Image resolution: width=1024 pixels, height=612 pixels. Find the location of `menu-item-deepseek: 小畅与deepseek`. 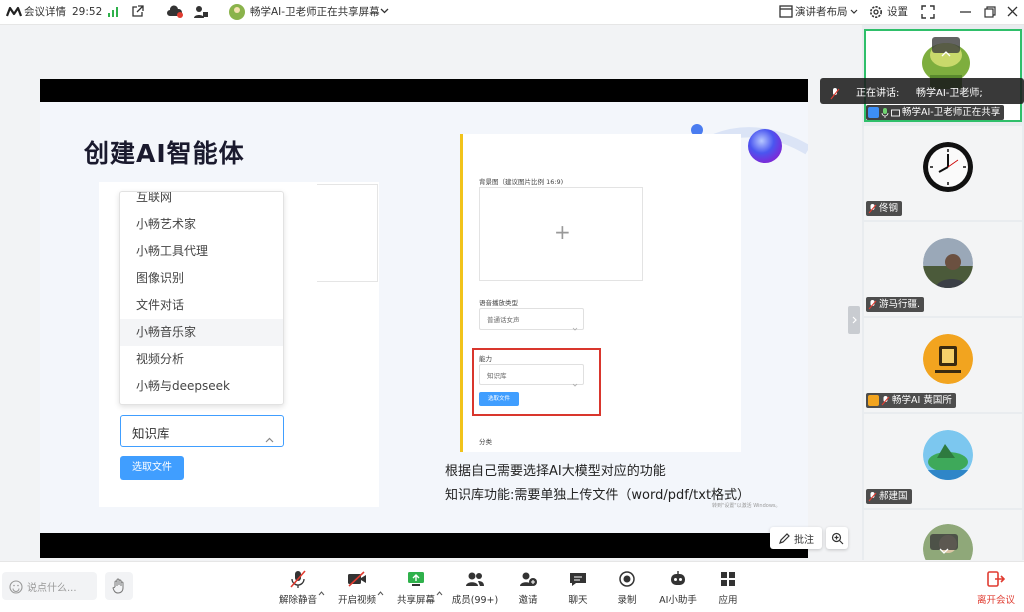

menu-item-deepseek: 小畅与deepseek is located at coordinates (183, 385).